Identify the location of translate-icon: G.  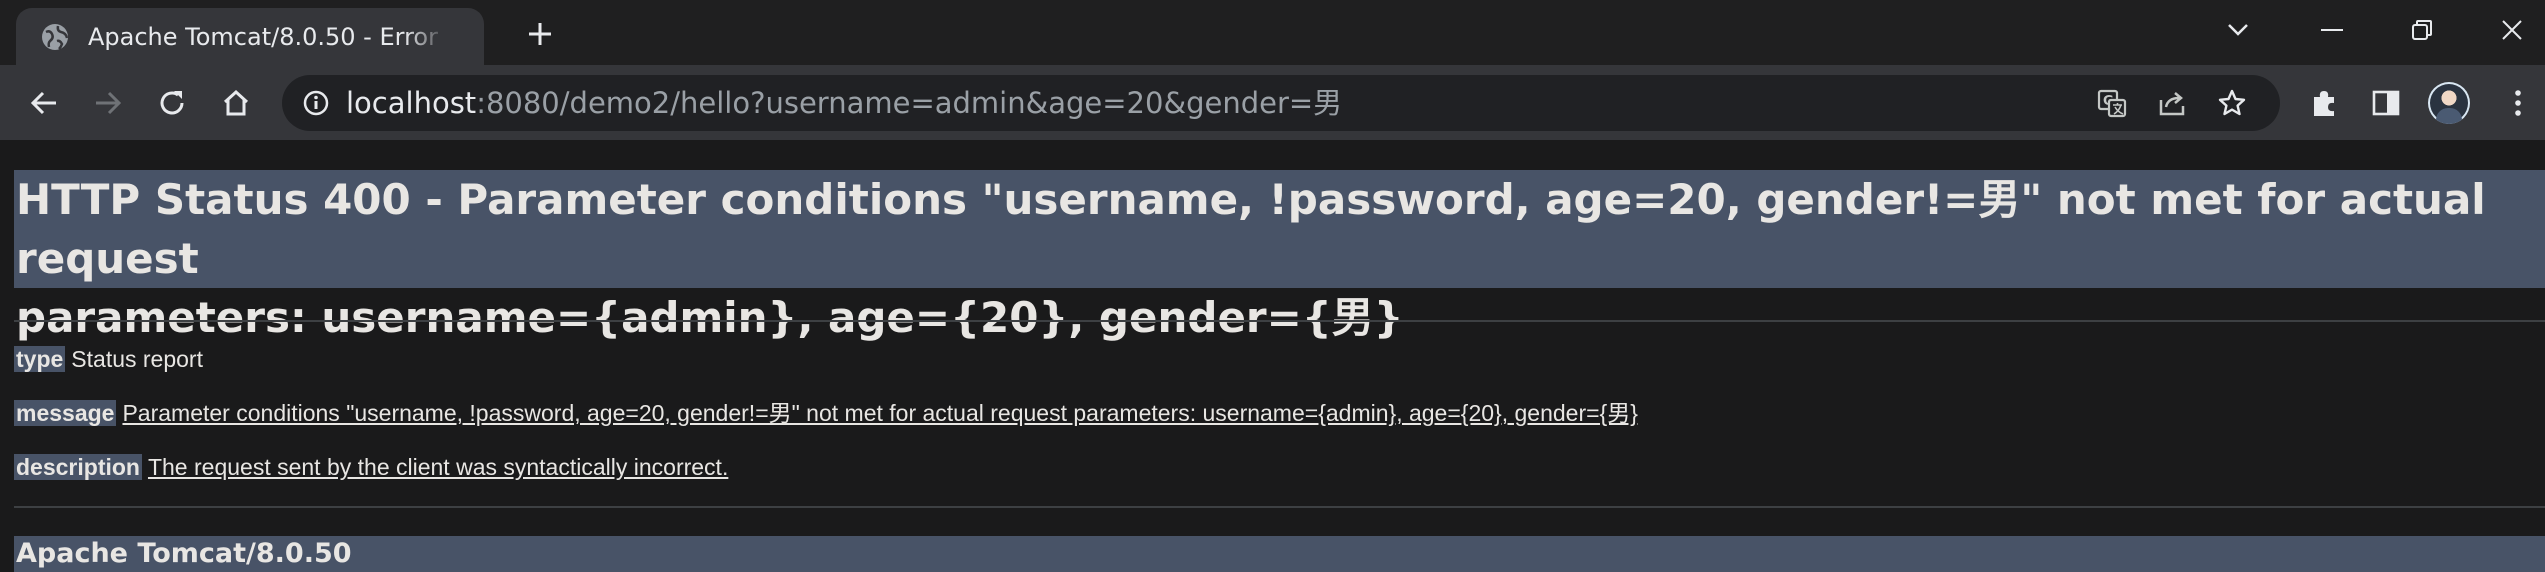
(2112, 103).